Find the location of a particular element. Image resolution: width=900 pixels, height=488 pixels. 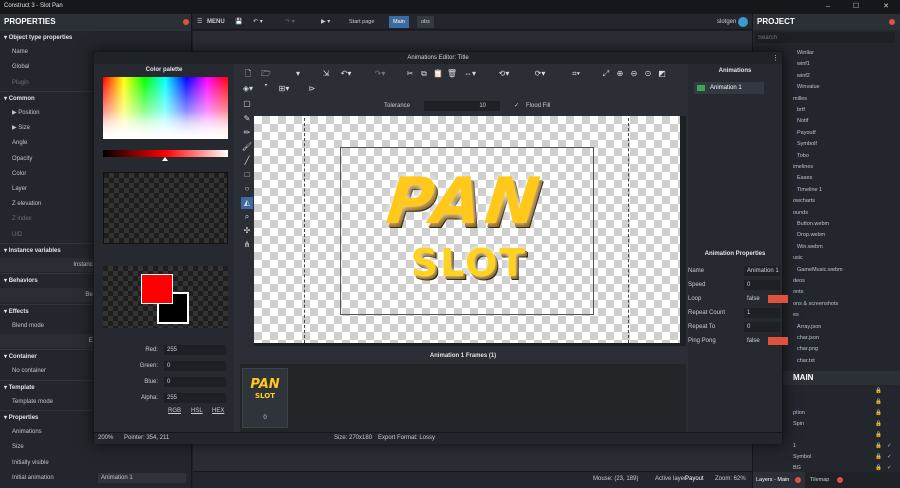

tab-start-page: Start page is located at coordinates (361, 22).